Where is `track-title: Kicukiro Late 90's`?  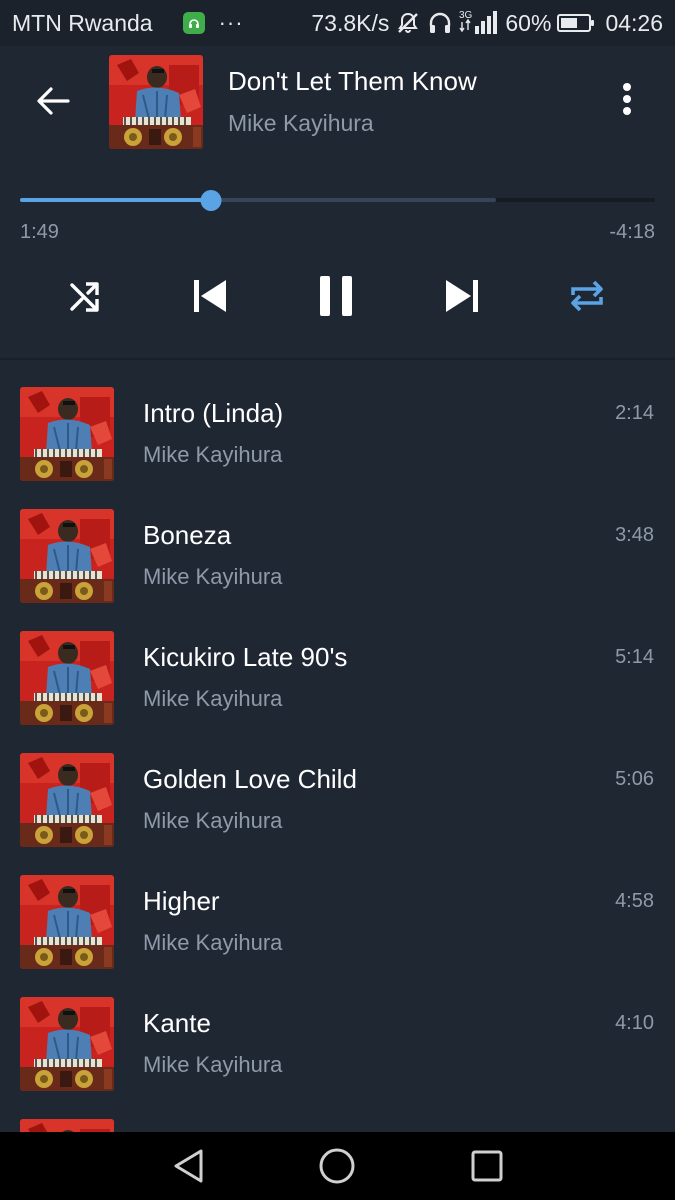 track-title: Kicukiro Late 90's is located at coordinates (245, 657).